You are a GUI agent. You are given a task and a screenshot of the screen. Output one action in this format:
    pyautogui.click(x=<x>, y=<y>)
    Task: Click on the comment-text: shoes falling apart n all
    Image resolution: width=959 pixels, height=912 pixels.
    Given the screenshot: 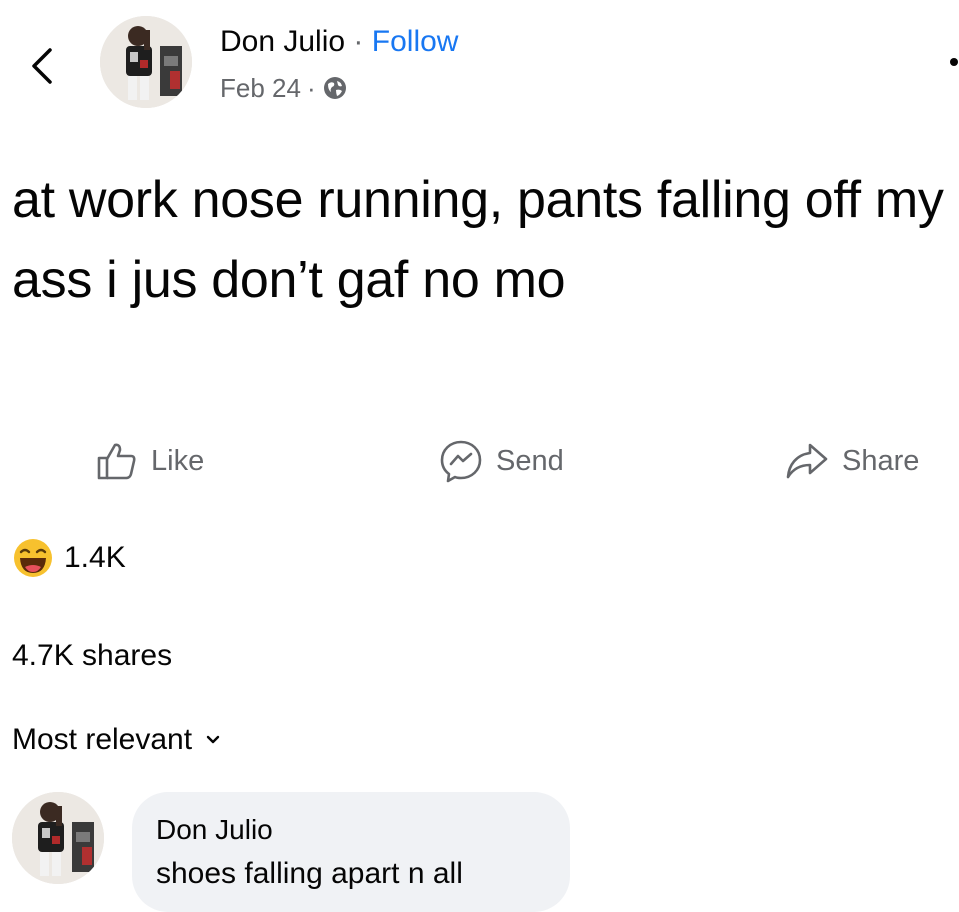 What is the action you would take?
    pyautogui.click(x=309, y=873)
    